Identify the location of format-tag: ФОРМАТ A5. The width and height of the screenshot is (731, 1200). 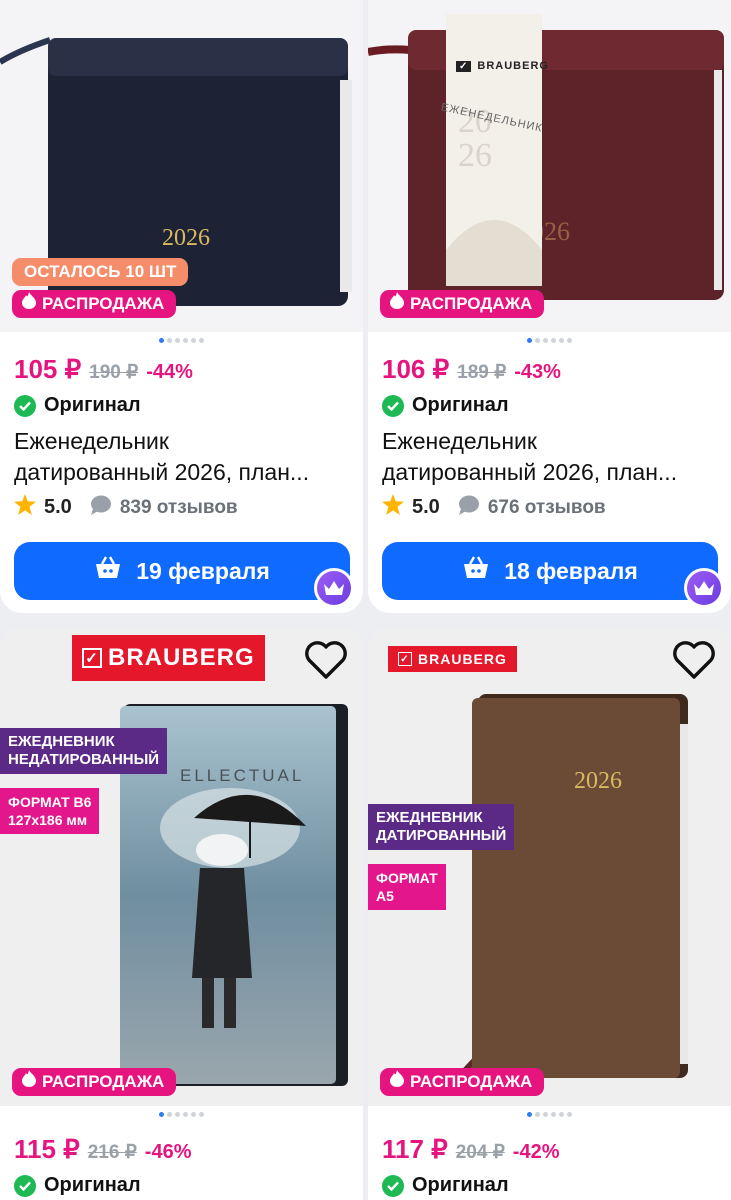
(407, 887).